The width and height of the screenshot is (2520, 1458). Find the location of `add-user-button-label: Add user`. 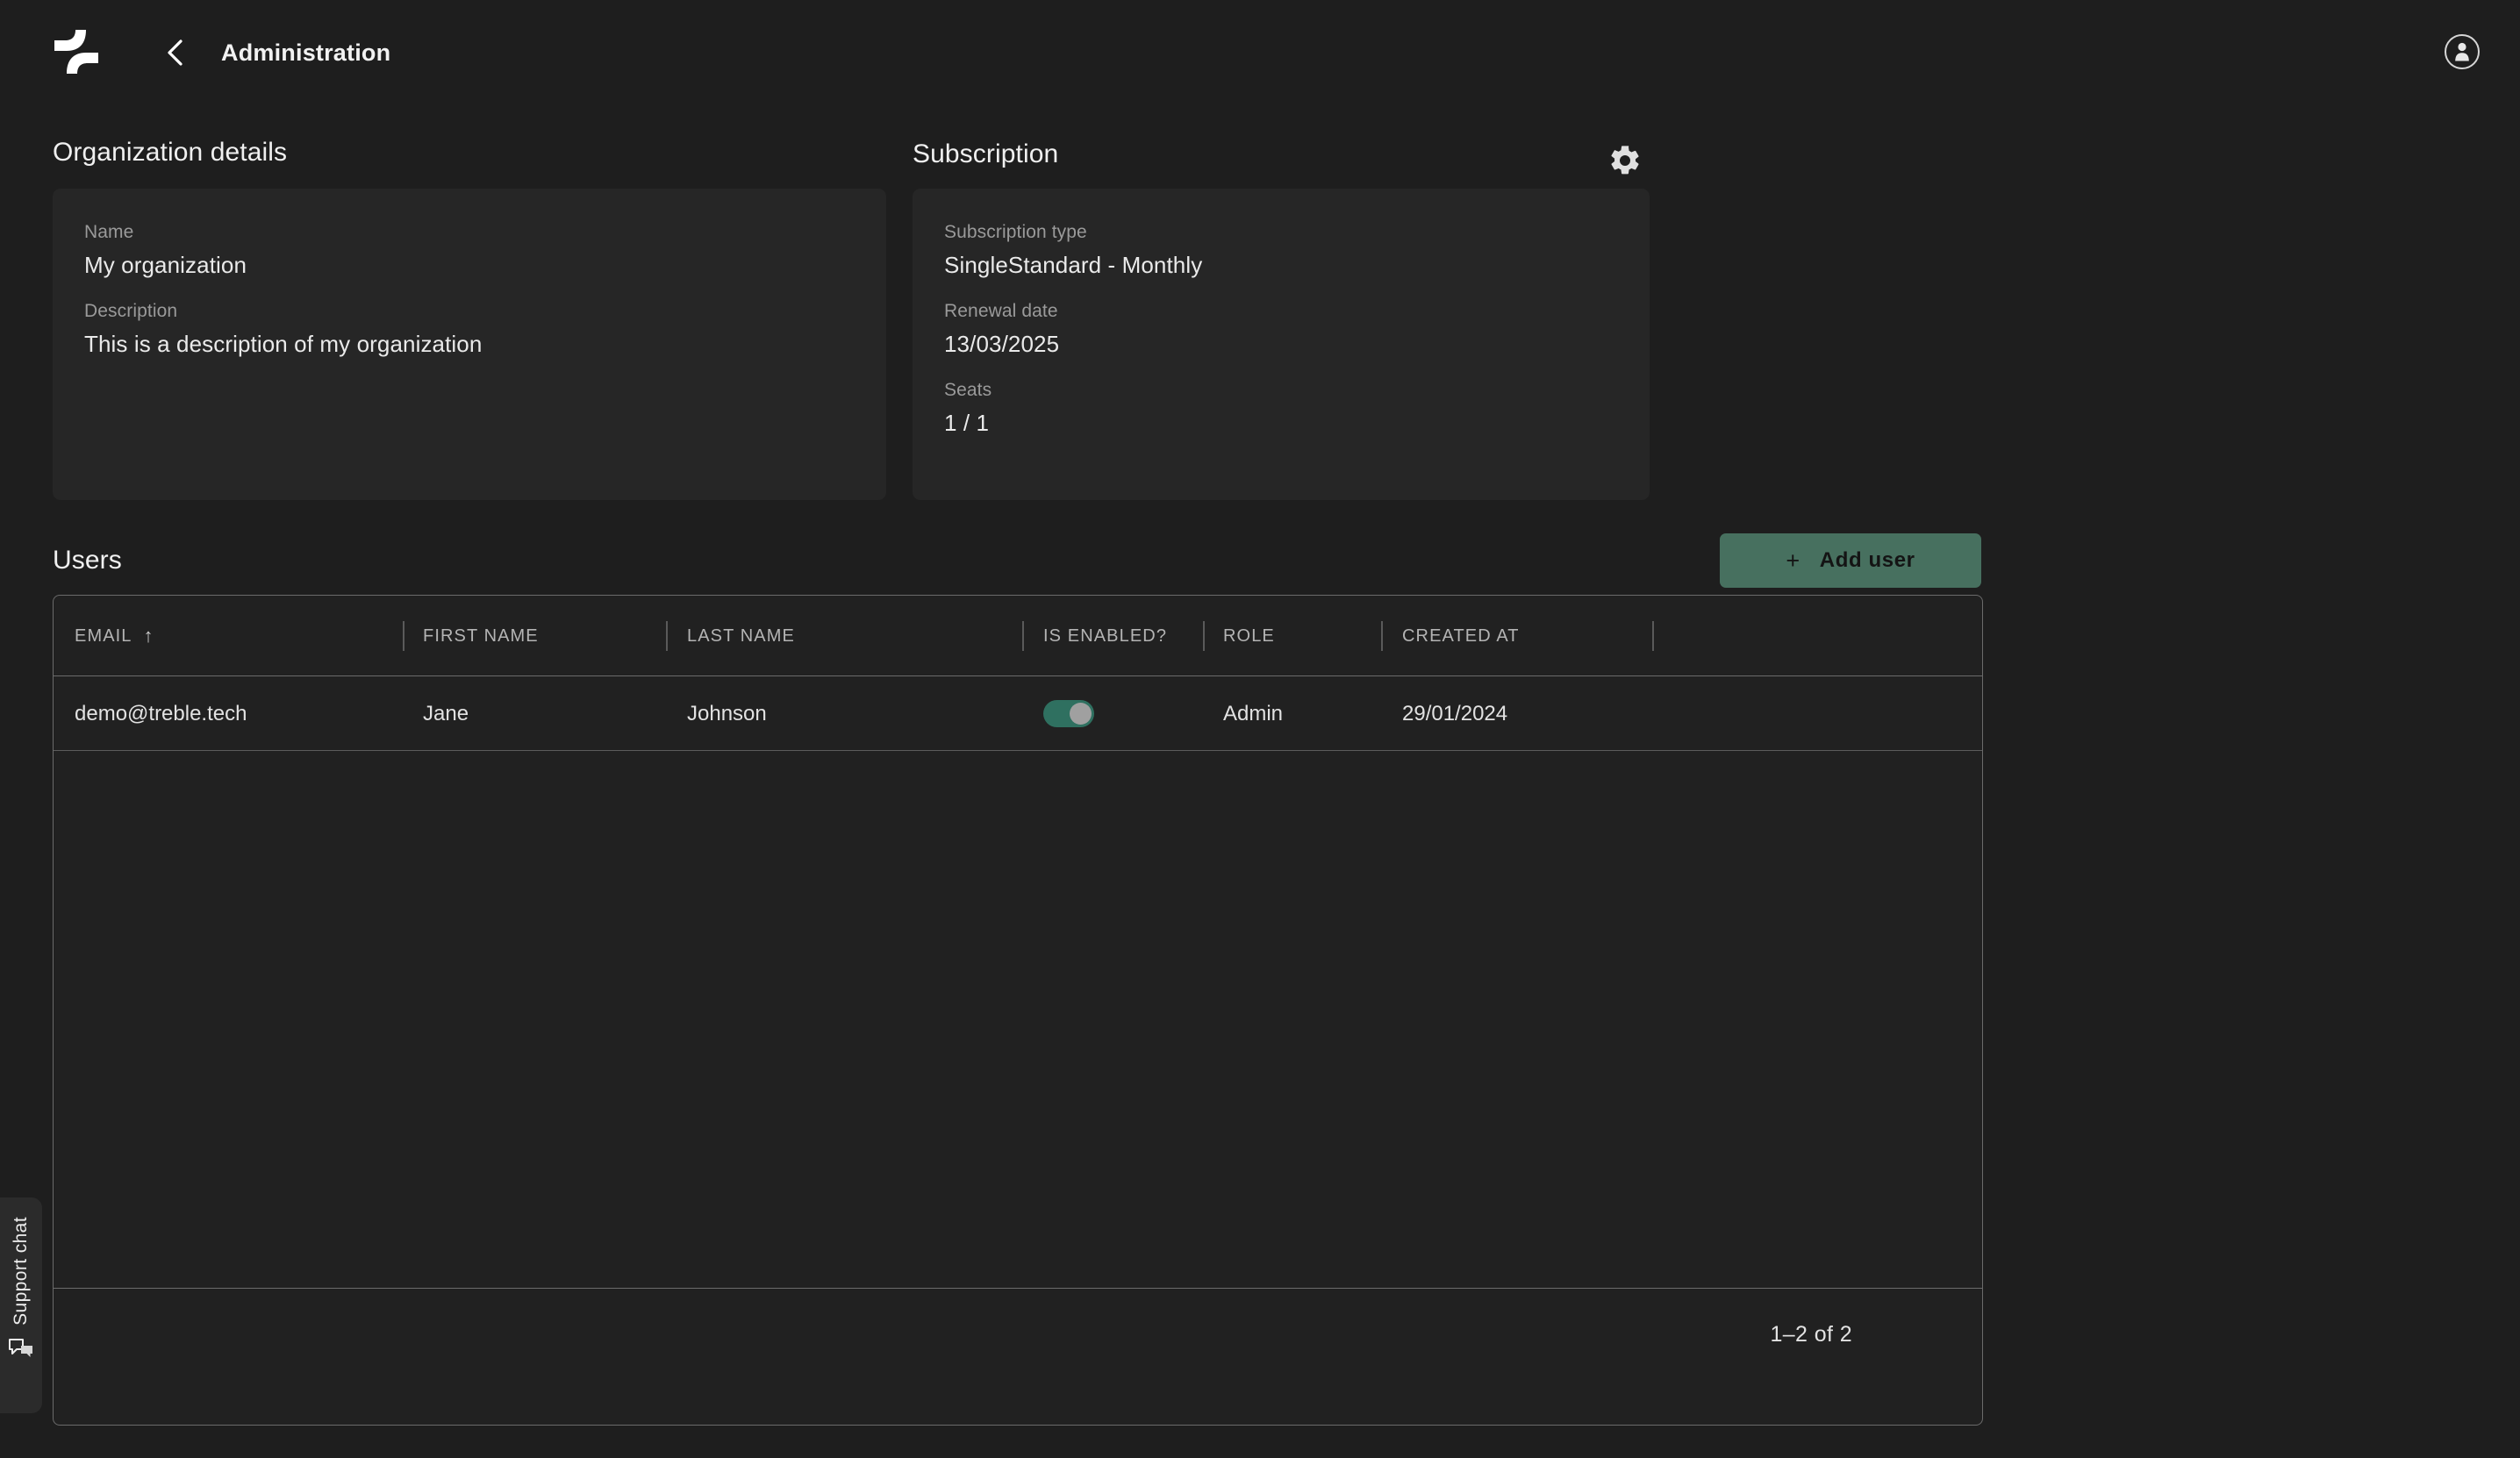

add-user-button-label: Add user is located at coordinates (1867, 560).